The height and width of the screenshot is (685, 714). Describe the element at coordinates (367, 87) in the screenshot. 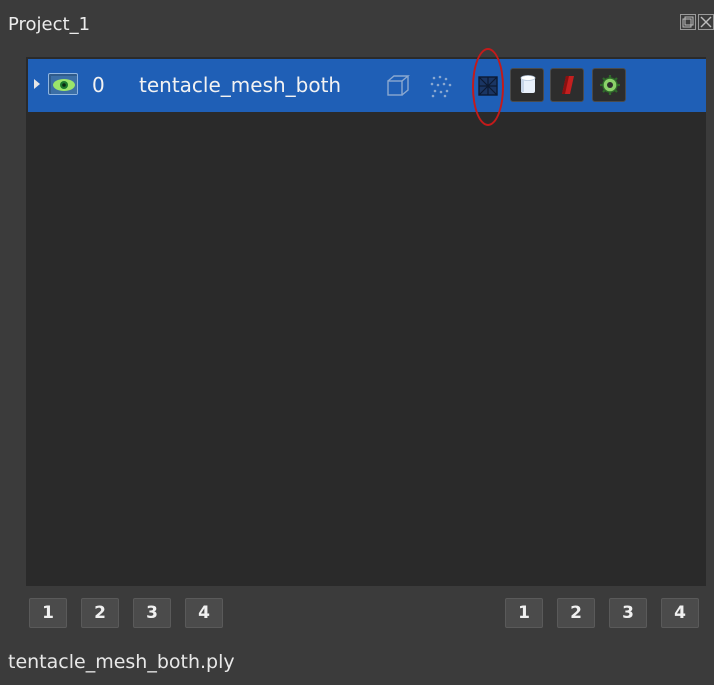

I see `tree-row-selected: 0 tentacle_mesh_both` at that location.